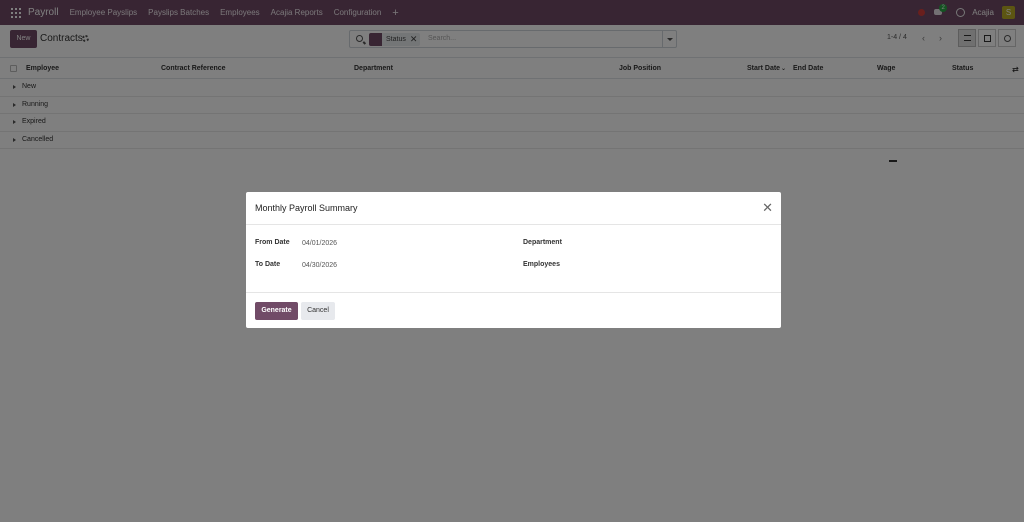  Describe the element at coordinates (319, 265) in the screenshot. I see `to-date-field: 04/30/2026` at that location.